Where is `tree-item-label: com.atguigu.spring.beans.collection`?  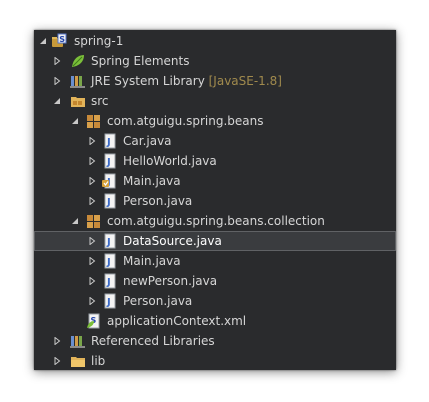 tree-item-label: com.atguigu.spring.beans.collection is located at coordinates (216, 221).